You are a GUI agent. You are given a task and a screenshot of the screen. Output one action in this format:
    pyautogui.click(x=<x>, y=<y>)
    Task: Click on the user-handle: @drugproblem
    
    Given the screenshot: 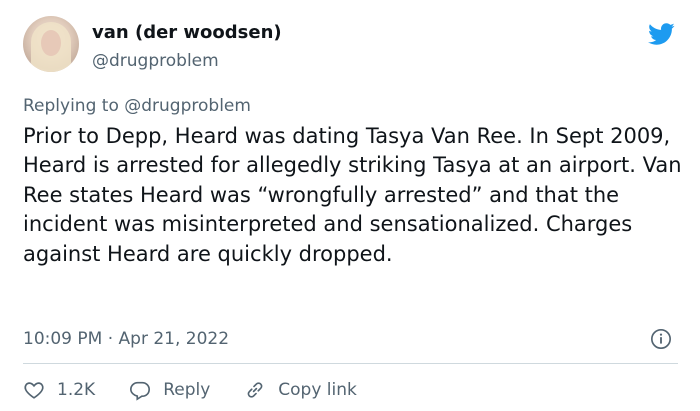 What is the action you would take?
    pyautogui.click(x=155, y=61)
    